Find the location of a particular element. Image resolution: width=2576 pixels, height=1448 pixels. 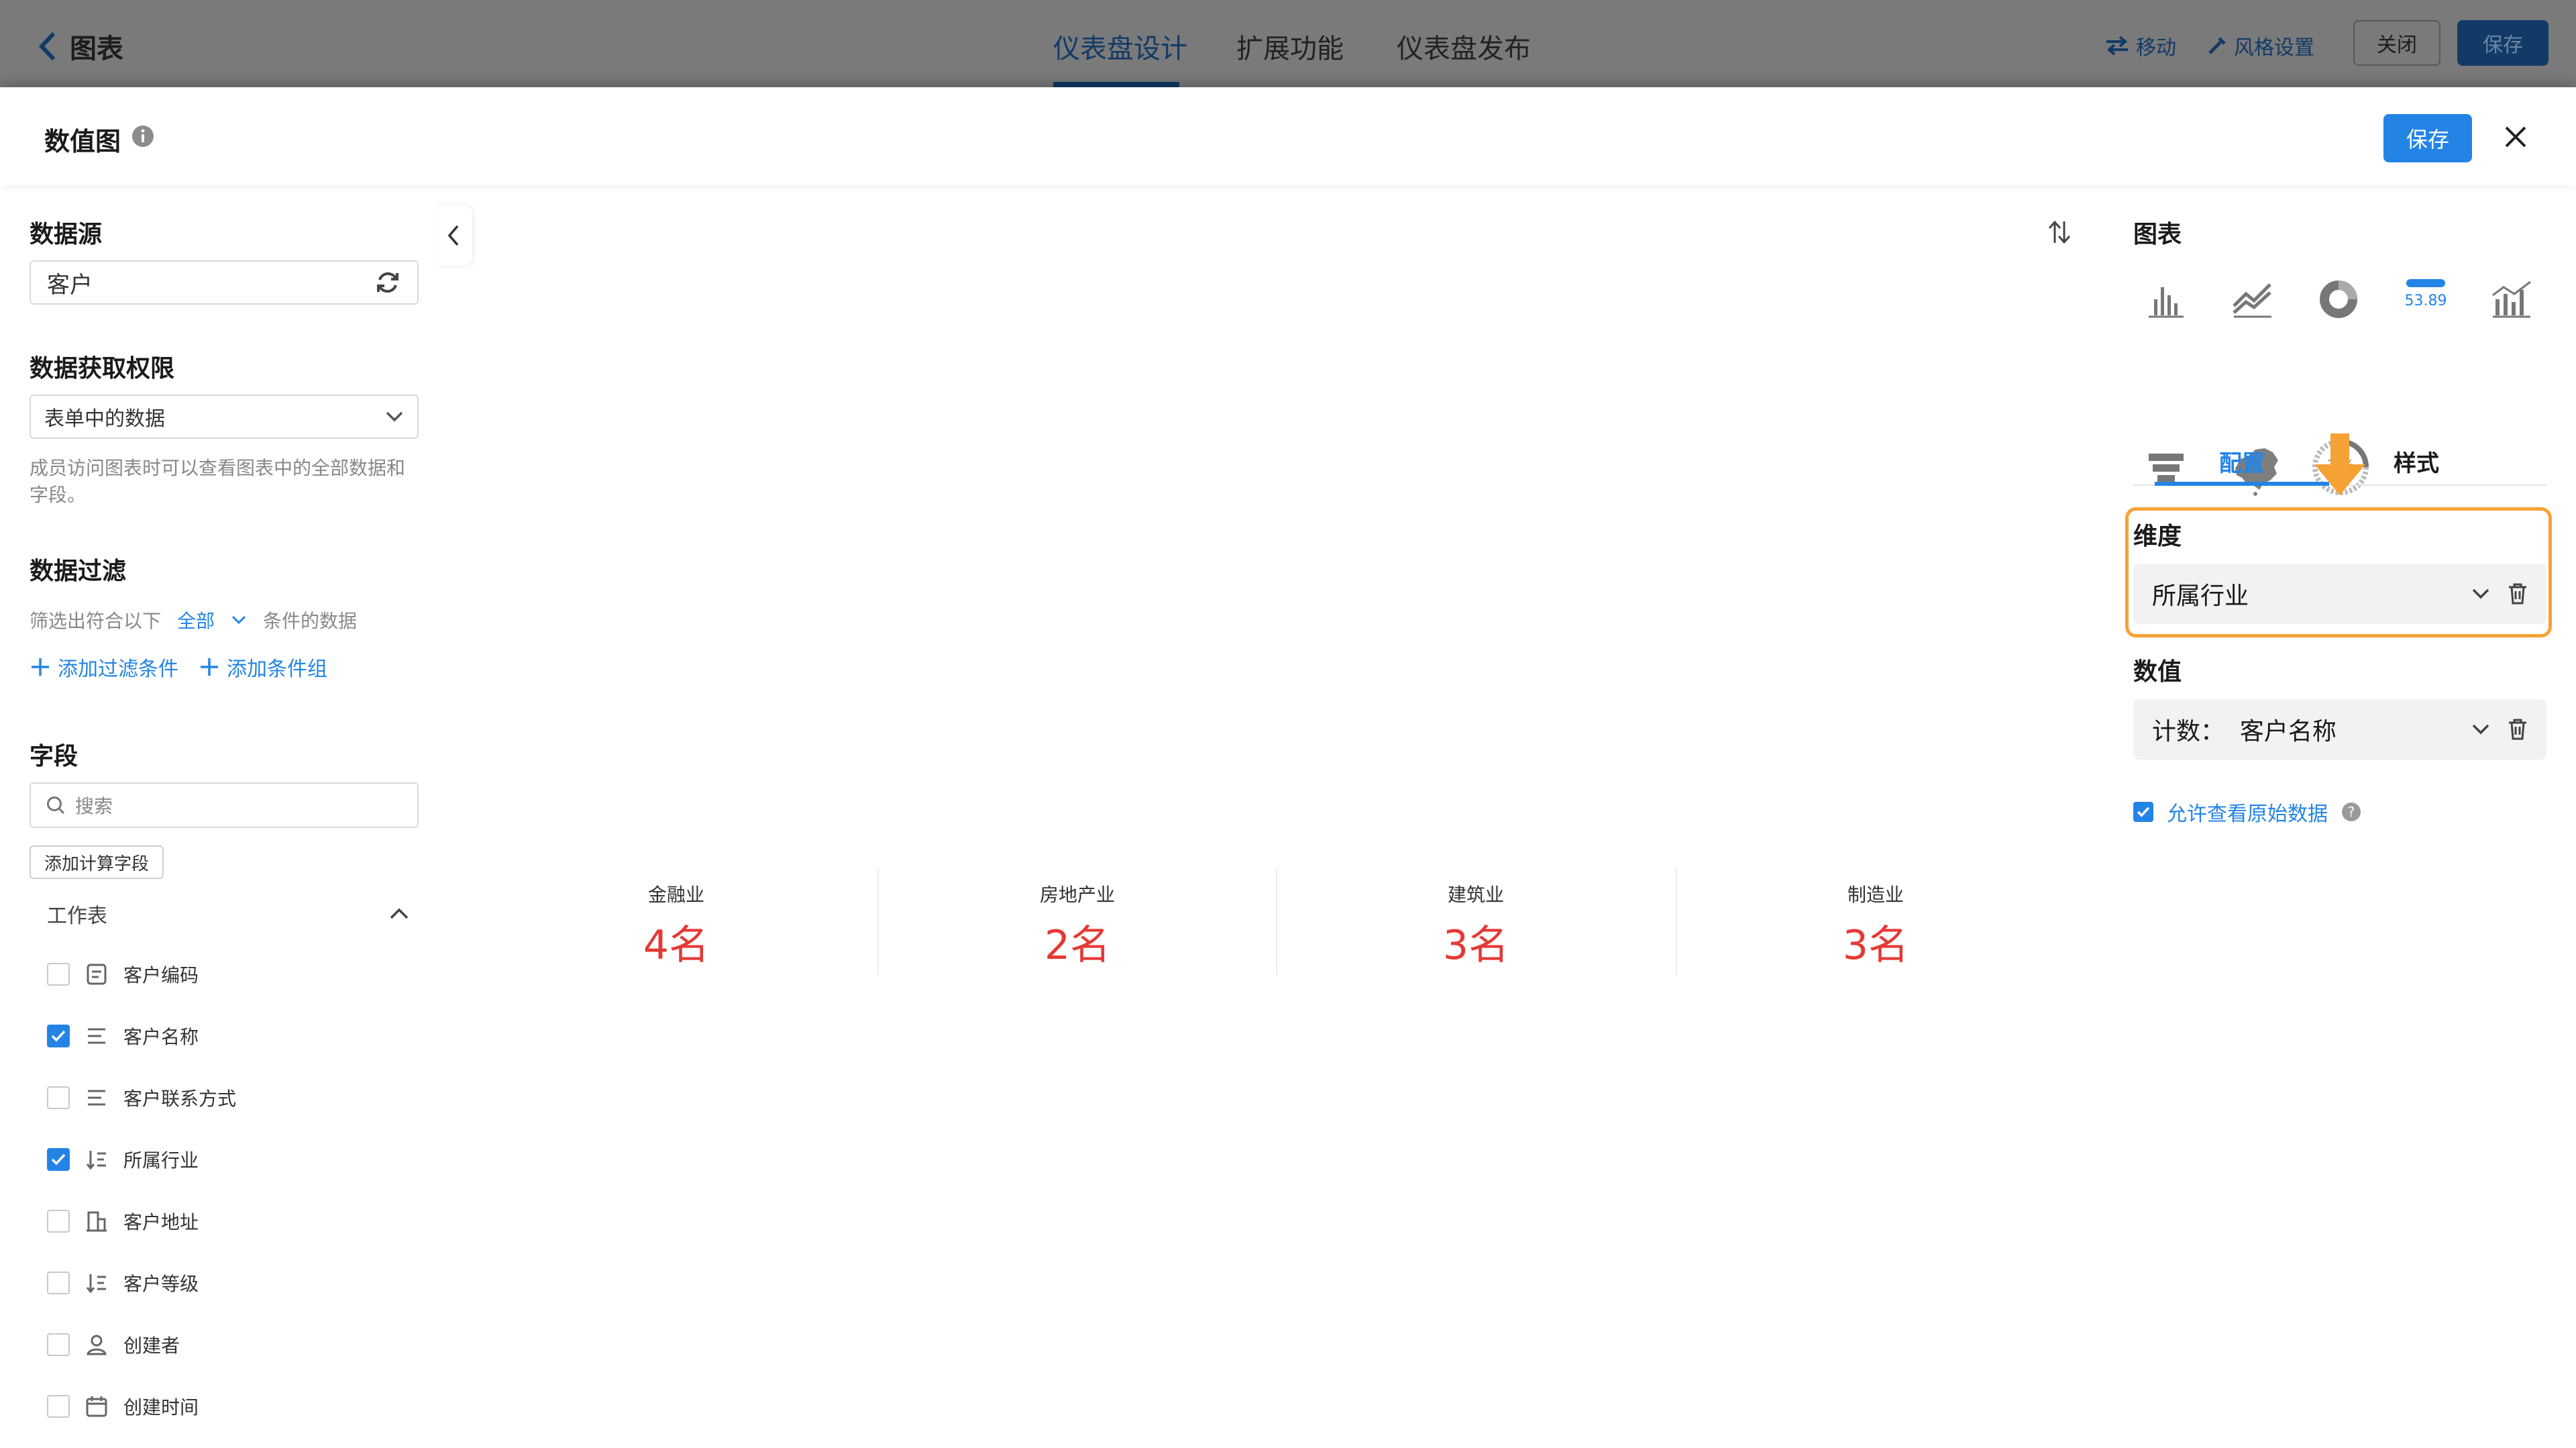

metric-label: 建筑业 is located at coordinates (1475, 895).